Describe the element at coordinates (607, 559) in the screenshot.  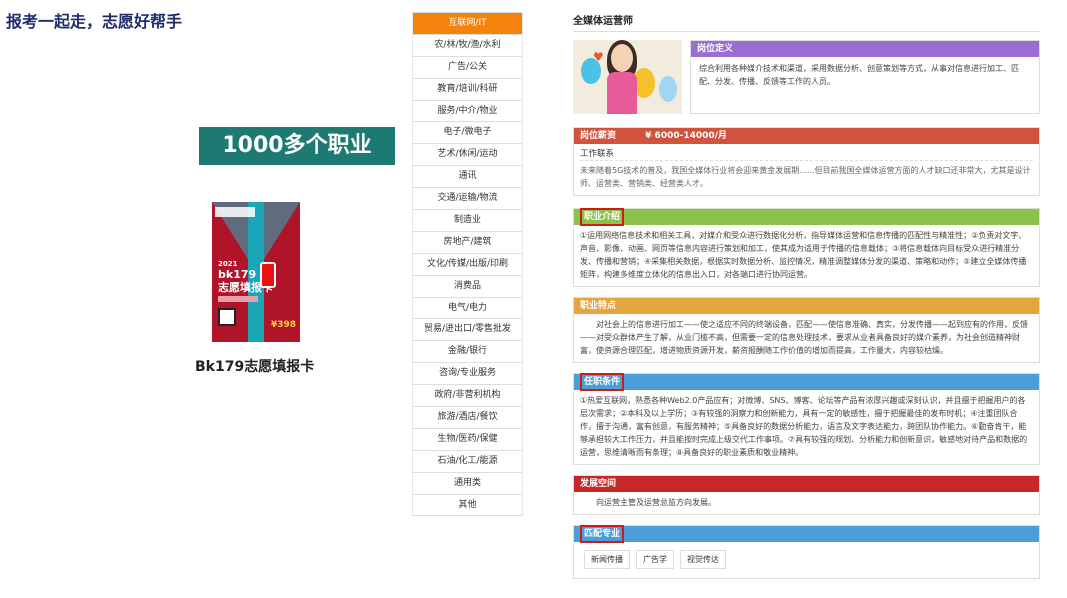
I see `major-tag: 新闻传播` at that location.